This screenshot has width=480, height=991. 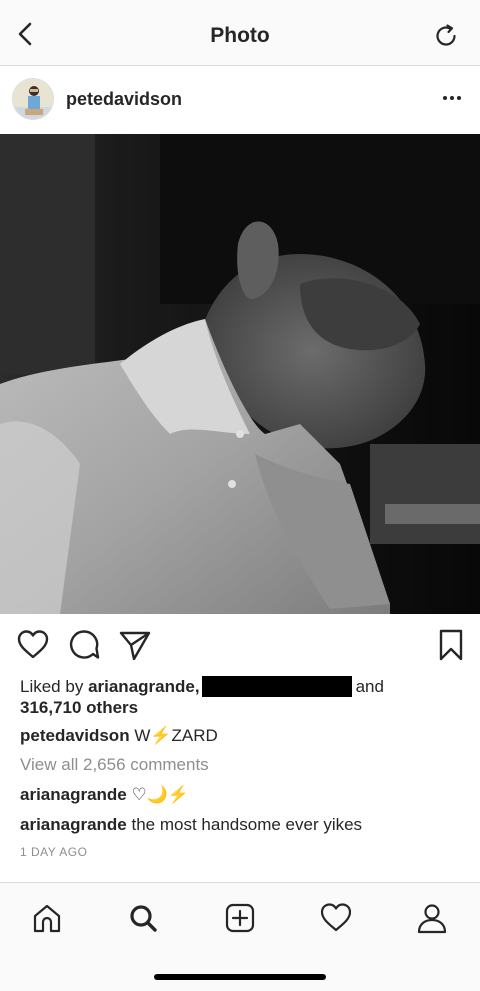 I want to click on home-icon, so click(x=47, y=918).